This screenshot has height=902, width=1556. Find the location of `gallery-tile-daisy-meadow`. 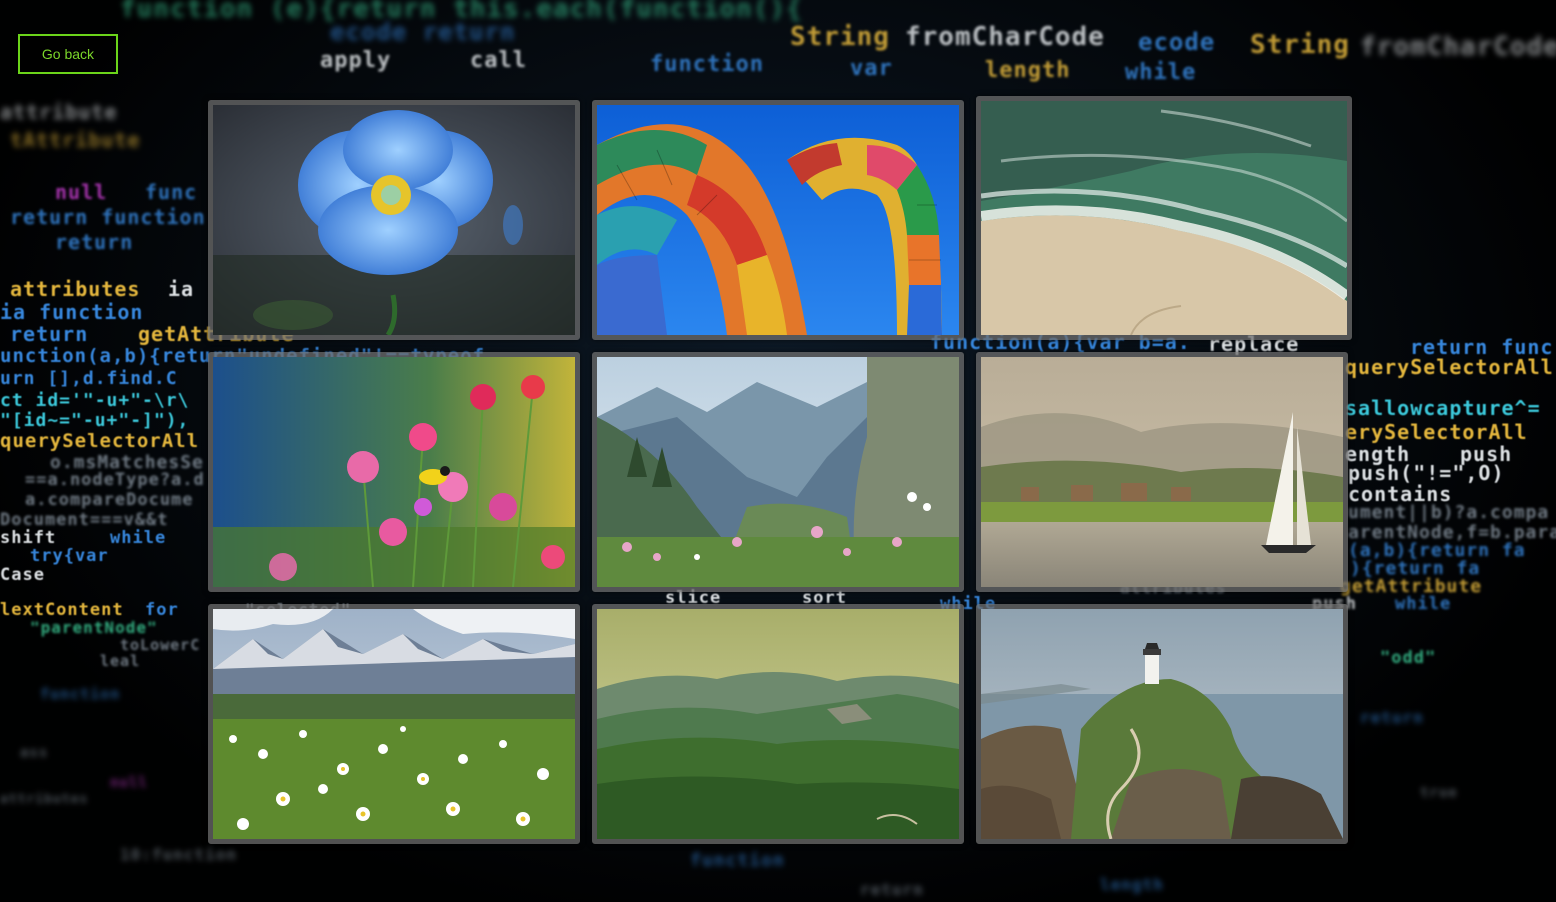

gallery-tile-daisy-meadow is located at coordinates (394, 724).